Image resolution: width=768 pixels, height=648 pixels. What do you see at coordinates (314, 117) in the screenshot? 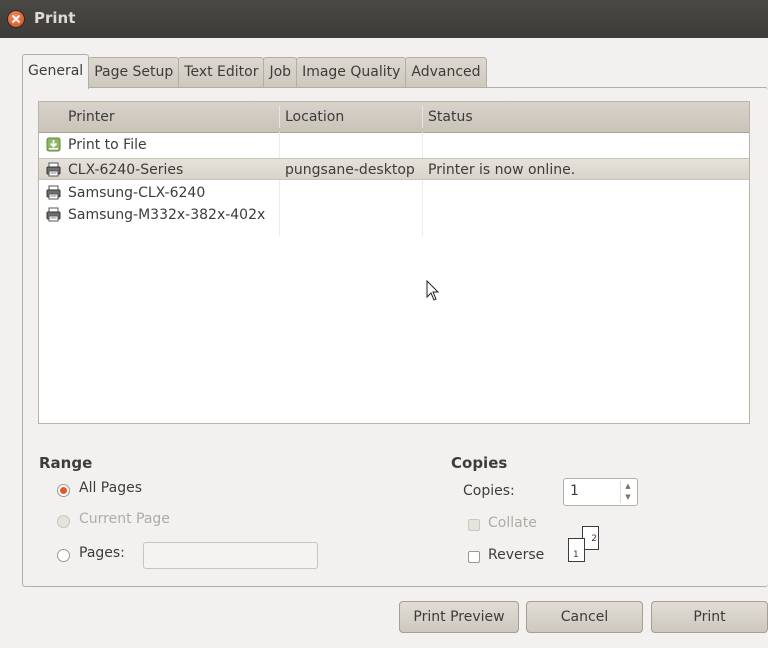
I see `column-header-location: Location` at bounding box center [314, 117].